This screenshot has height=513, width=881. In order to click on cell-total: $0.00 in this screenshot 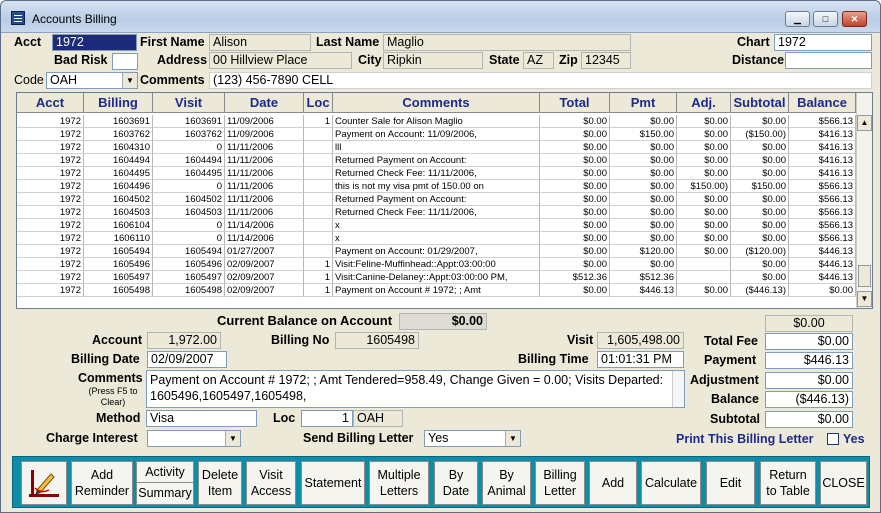, I will do `click(575, 225)`.